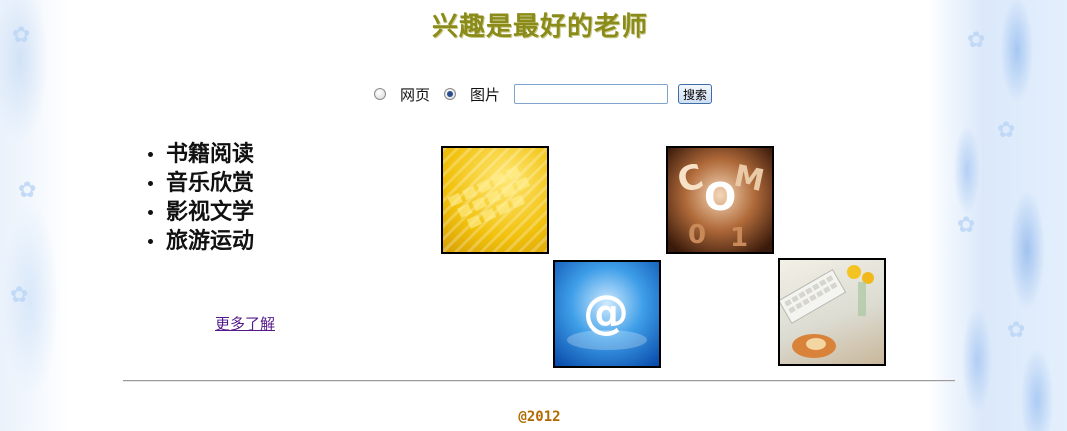 The height and width of the screenshot is (431, 1067). I want to click on topic-label: 书籍阅读, so click(210, 154).